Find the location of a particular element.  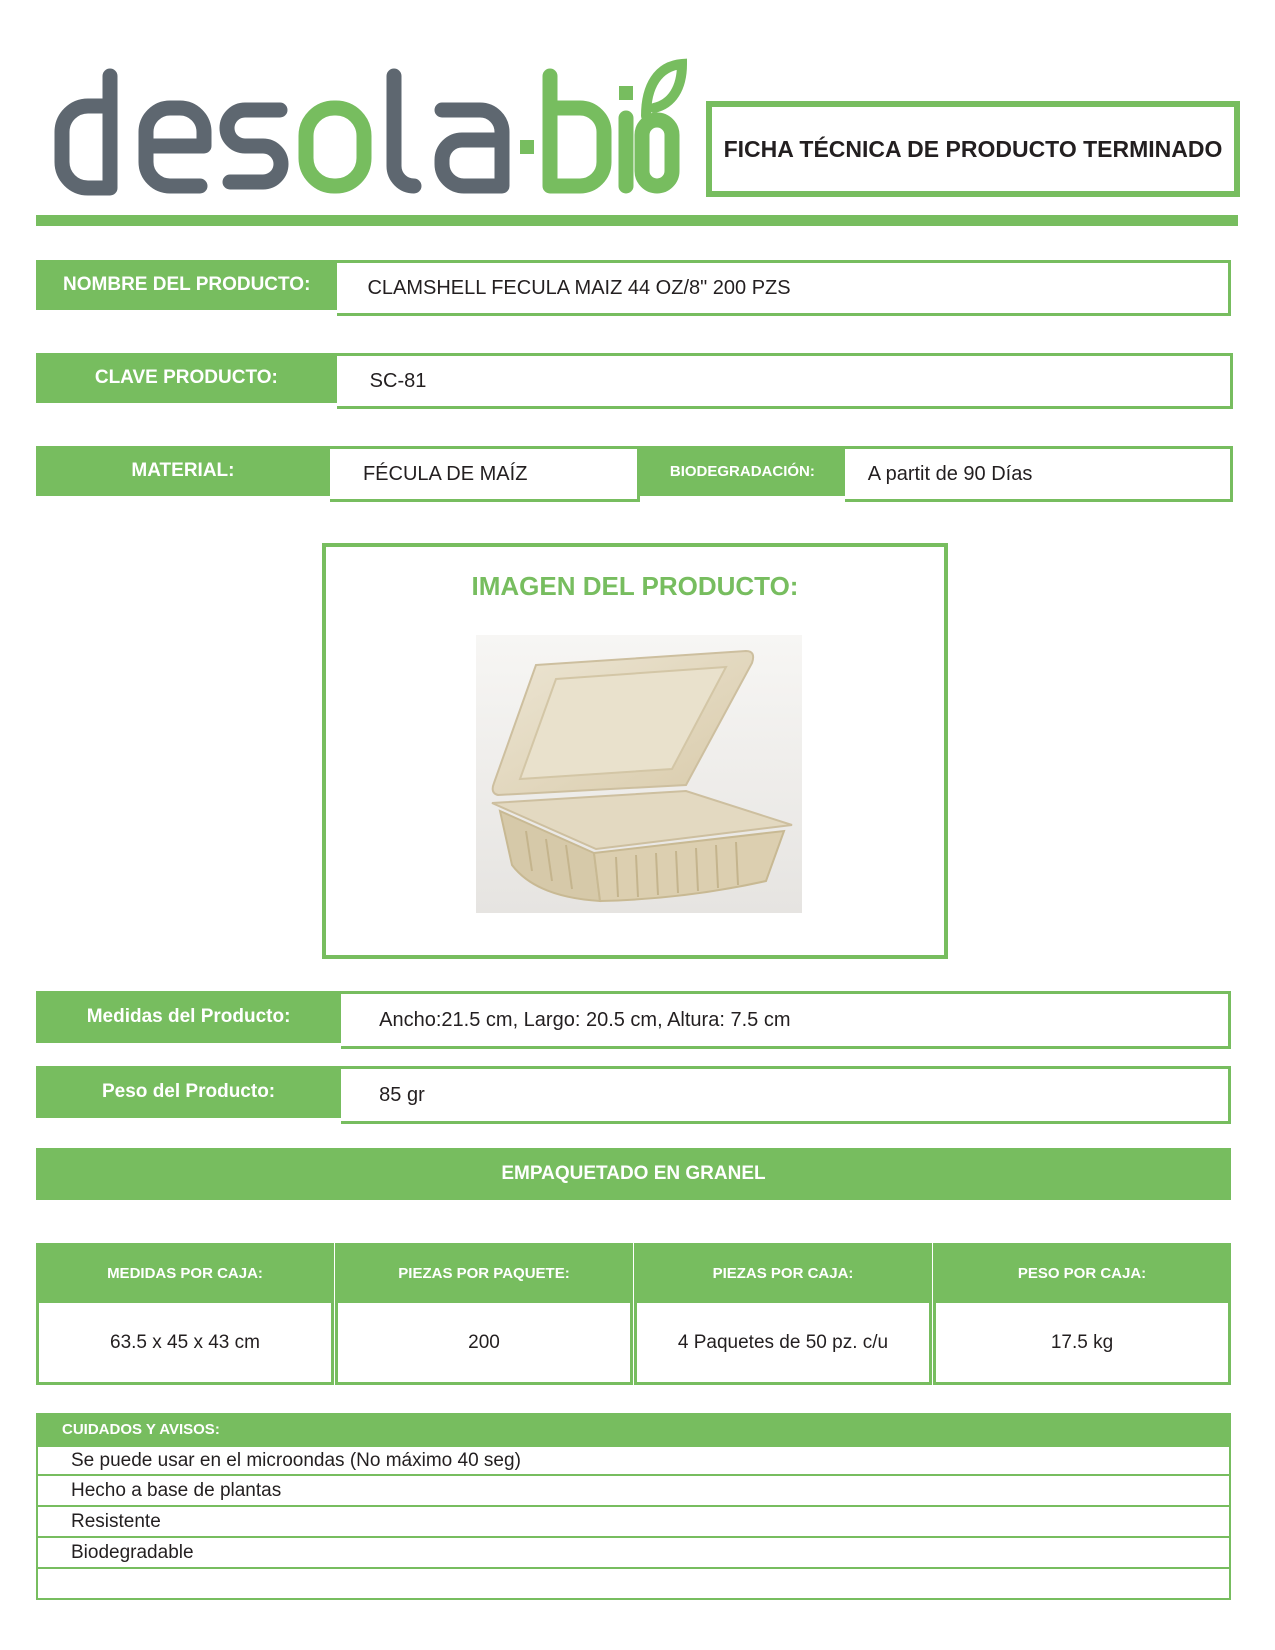

clamshell-container-photo is located at coordinates (639, 774).